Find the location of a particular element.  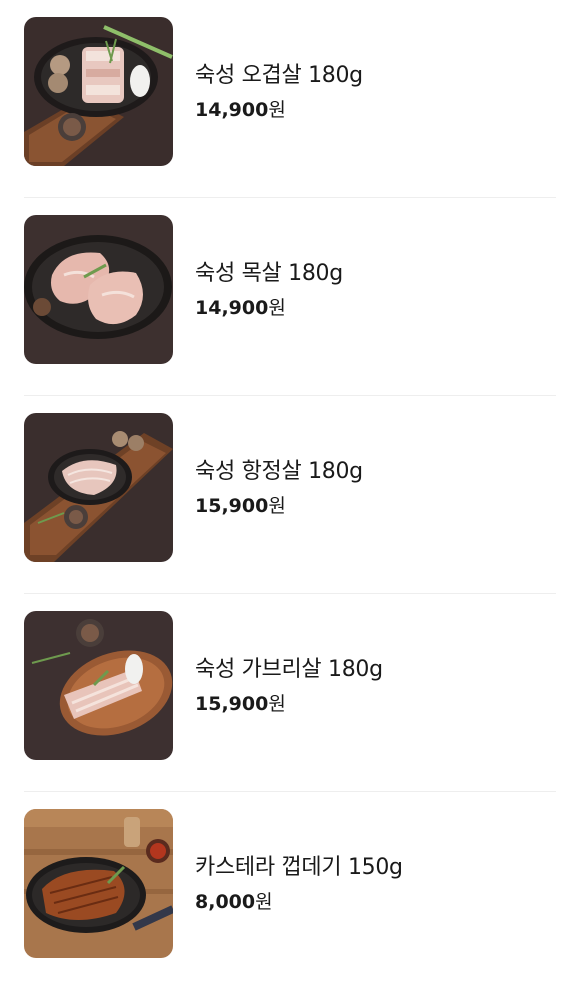

product-name: 숙성 항정살 180g is located at coordinates (279, 472).